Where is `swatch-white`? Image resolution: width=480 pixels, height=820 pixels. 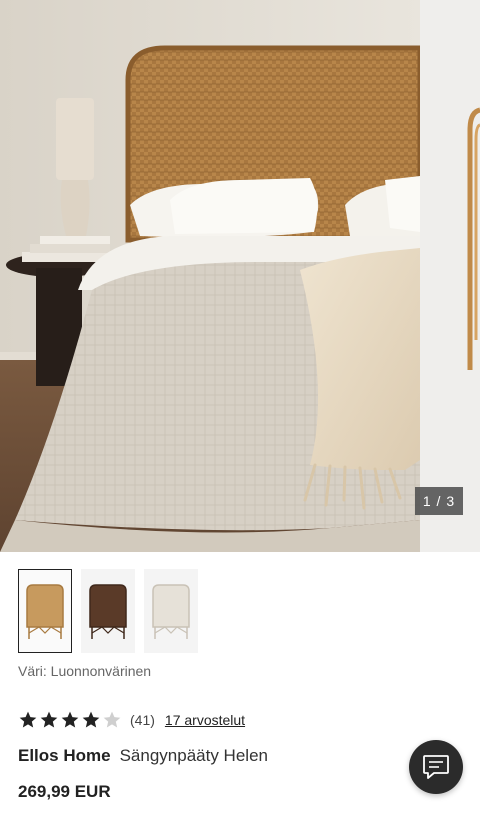 swatch-white is located at coordinates (171, 611).